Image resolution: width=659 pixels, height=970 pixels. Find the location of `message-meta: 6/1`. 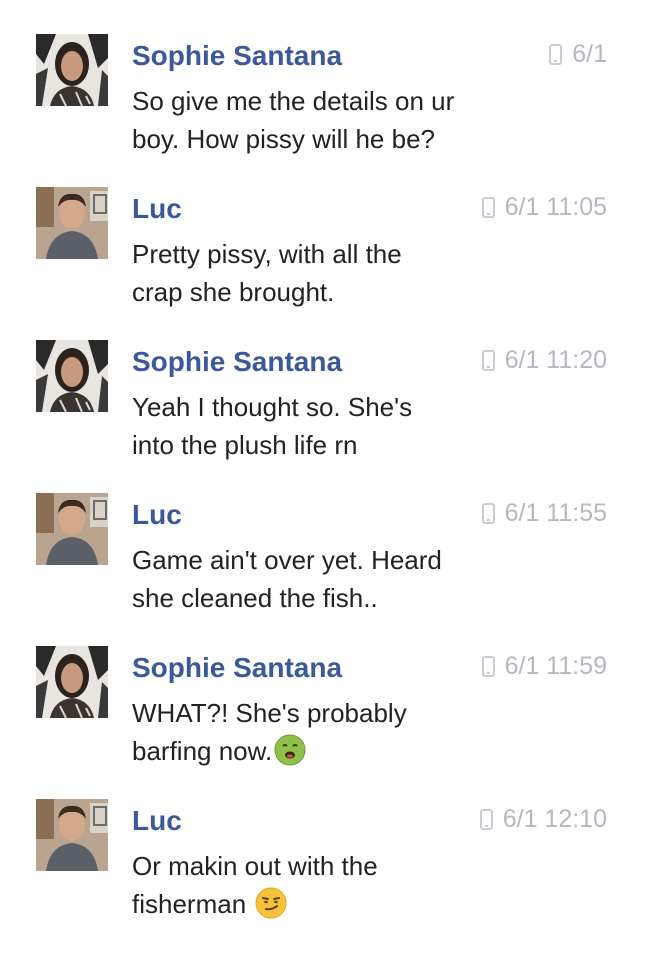

message-meta: 6/1 is located at coordinates (578, 54).